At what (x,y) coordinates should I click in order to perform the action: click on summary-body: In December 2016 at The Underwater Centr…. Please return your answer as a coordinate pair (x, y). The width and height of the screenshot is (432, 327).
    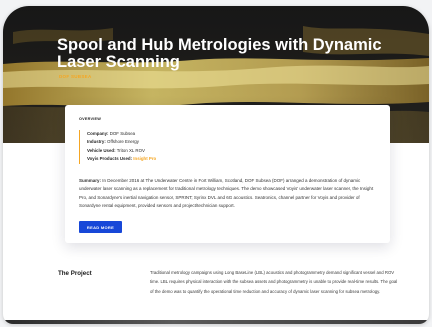
    Looking at the image, I should click on (226, 193).